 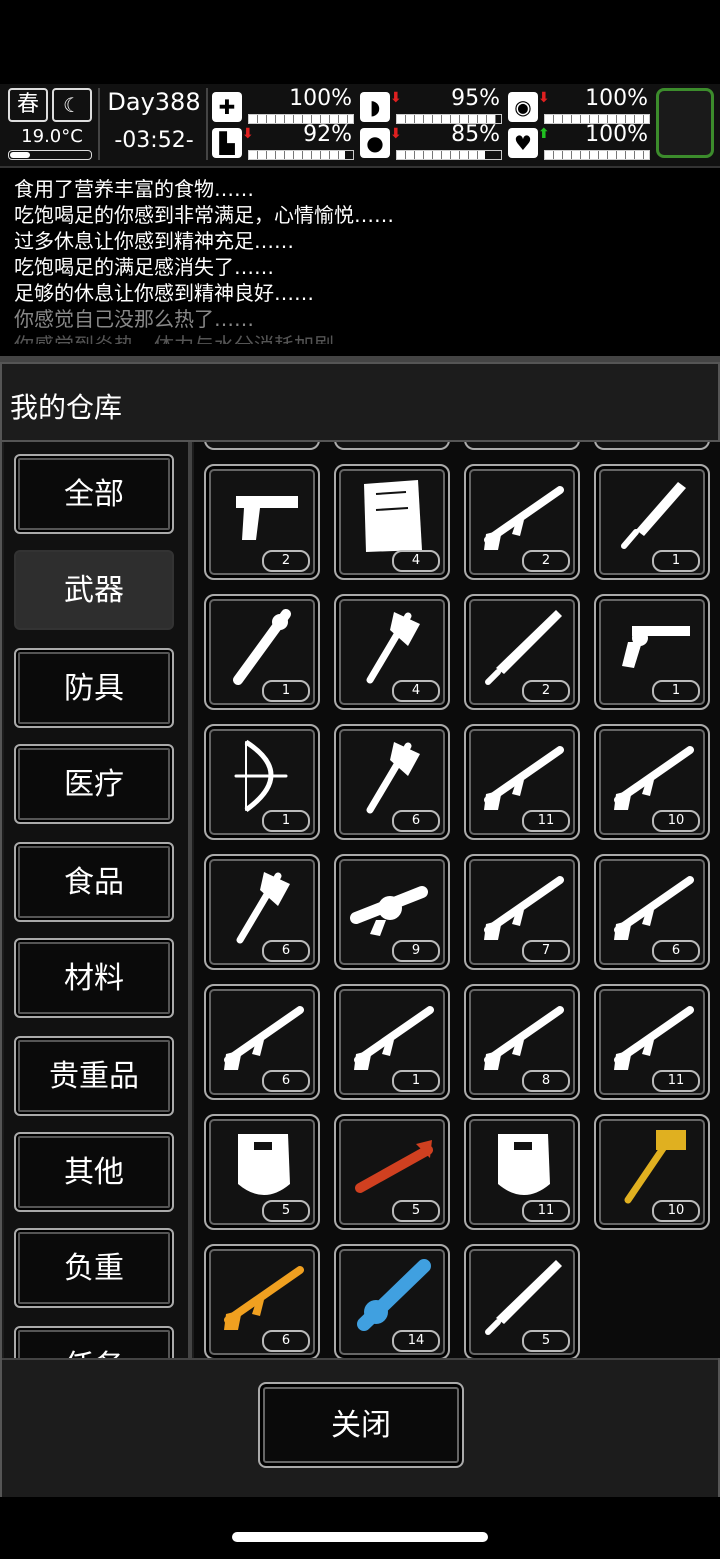 What do you see at coordinates (262, 522) in the screenshot?
I see `item-slot-pistol: 2` at bounding box center [262, 522].